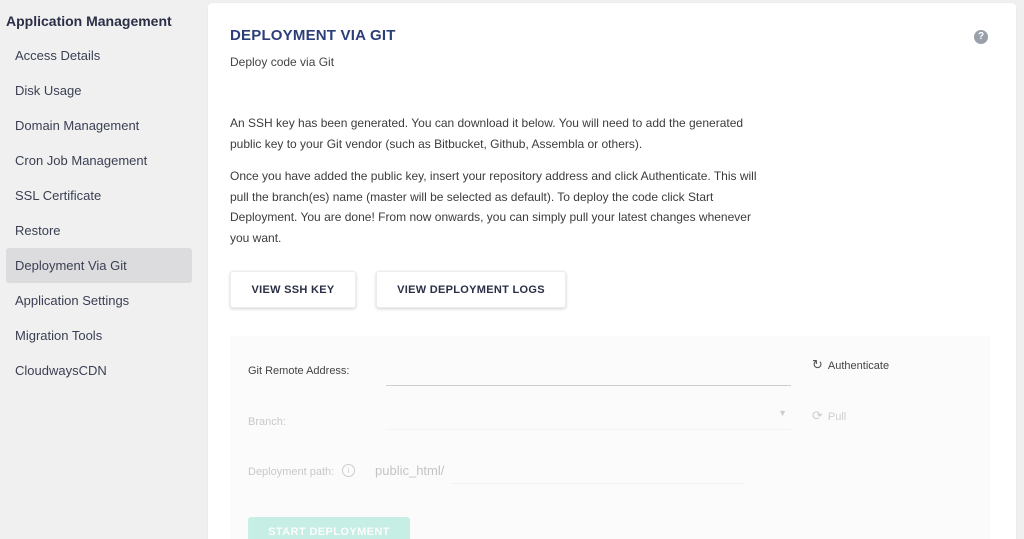 The image size is (1024, 539). Describe the element at coordinates (99, 125) in the screenshot. I see `sidebar-item-domain-management: Domain Management` at that location.